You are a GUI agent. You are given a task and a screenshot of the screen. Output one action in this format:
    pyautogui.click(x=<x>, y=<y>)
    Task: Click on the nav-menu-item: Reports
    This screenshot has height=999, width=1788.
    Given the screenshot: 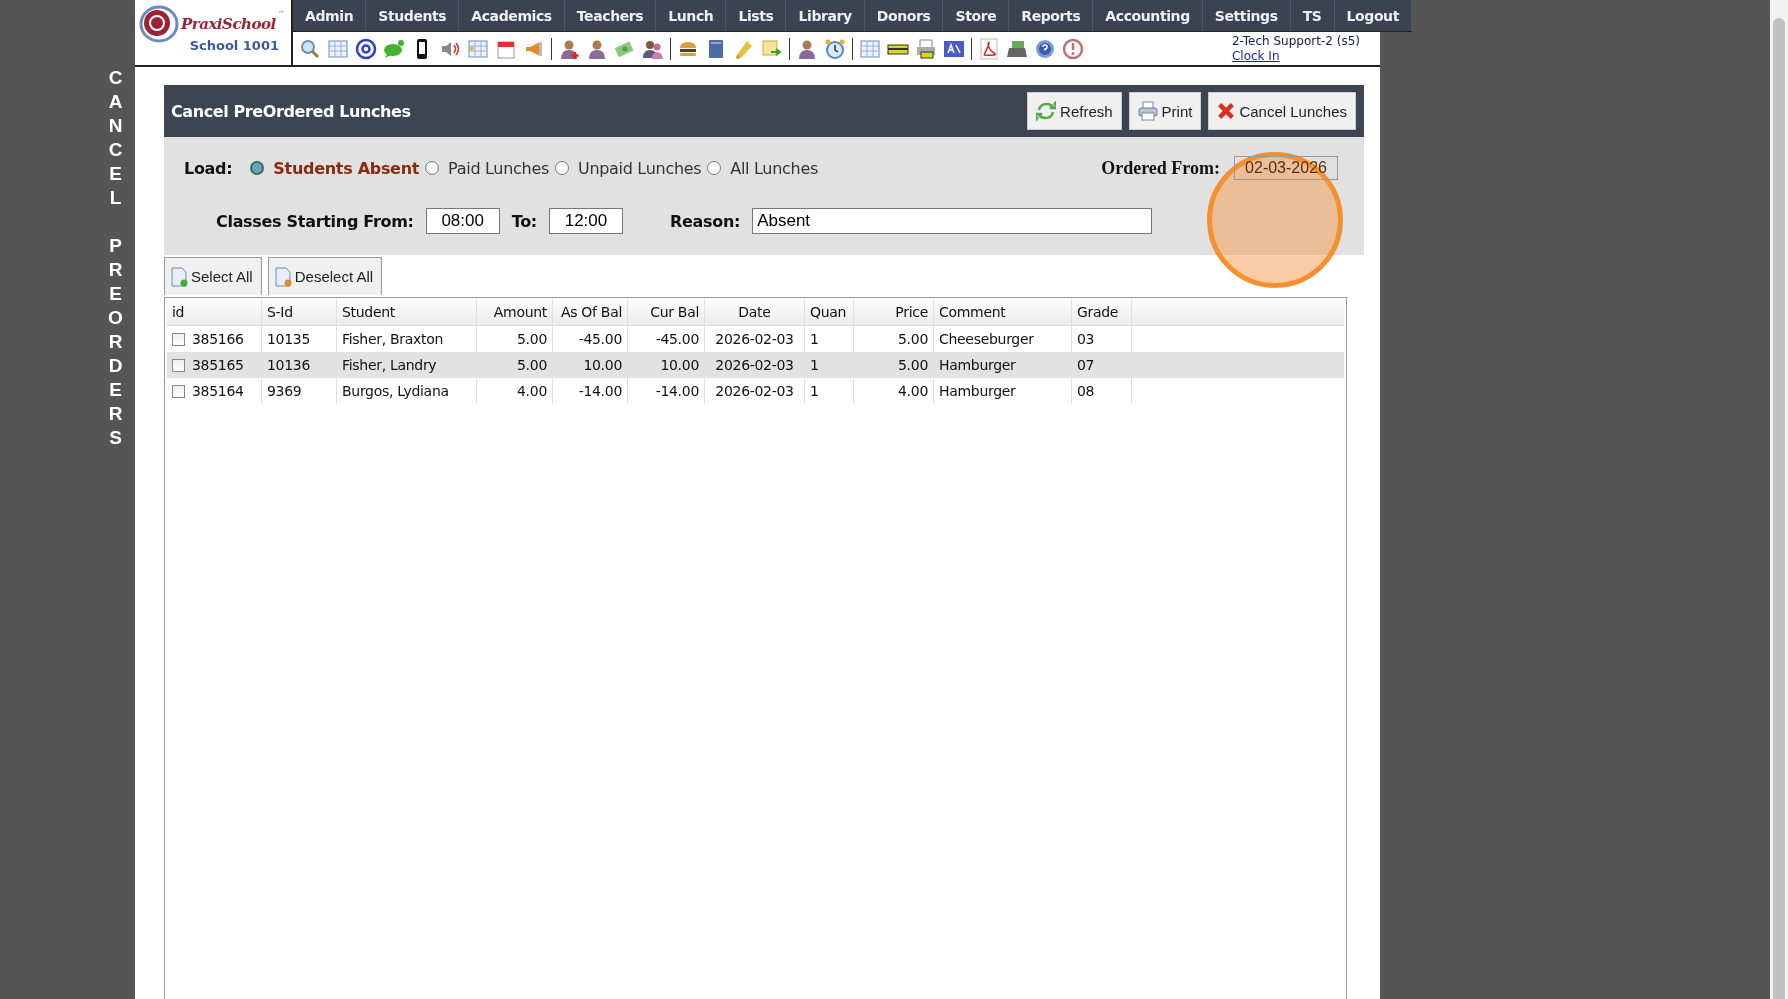 What is the action you would take?
    pyautogui.click(x=1051, y=15)
    